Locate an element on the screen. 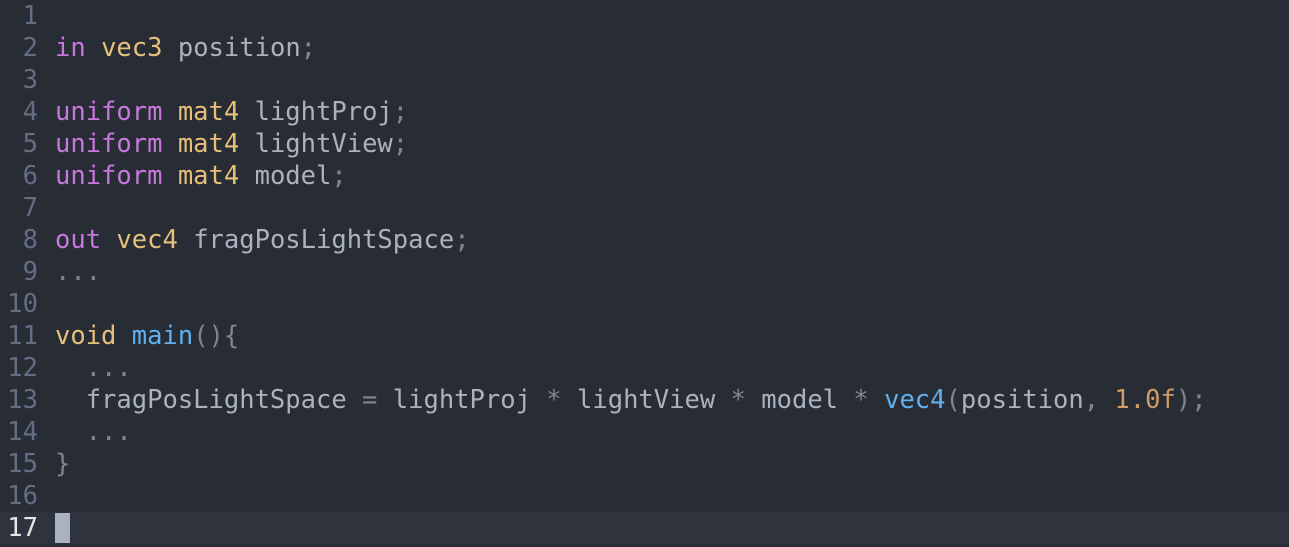  text-cursor is located at coordinates (62, 528).